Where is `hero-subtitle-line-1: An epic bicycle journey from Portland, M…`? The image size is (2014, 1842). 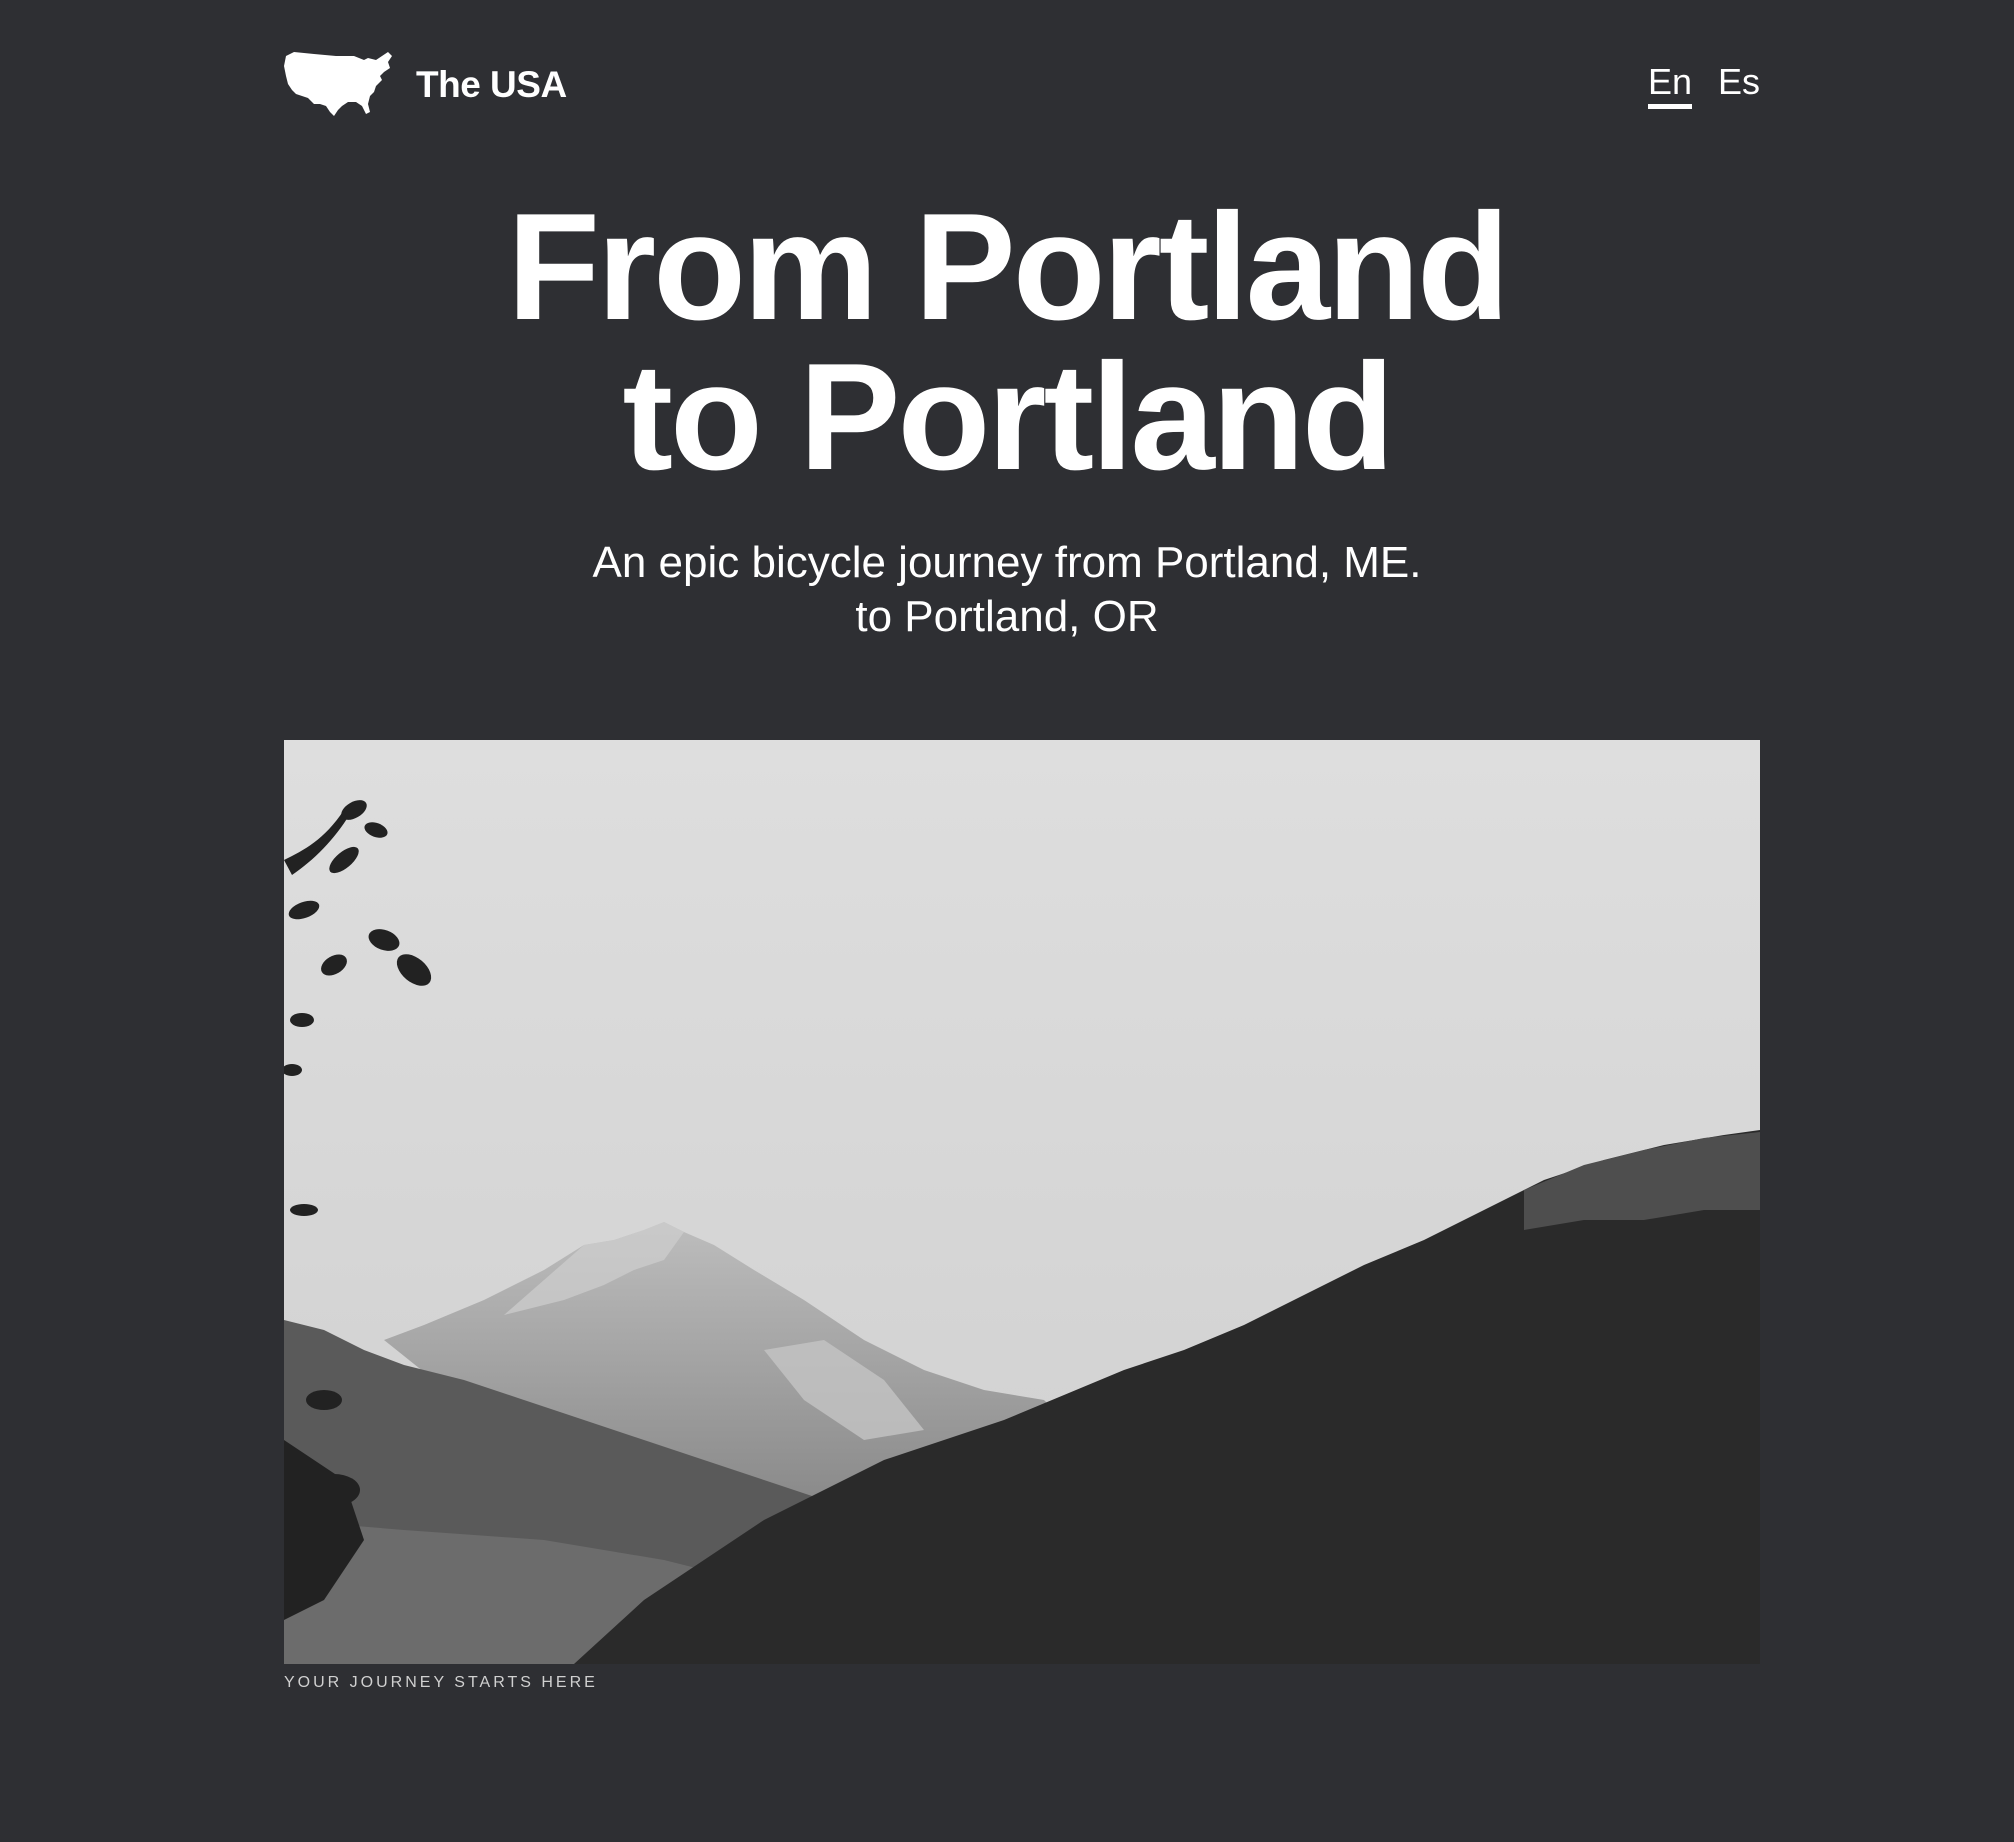
hero-subtitle-line-1: An epic bicycle journey from Portland, M… is located at coordinates (1007, 562).